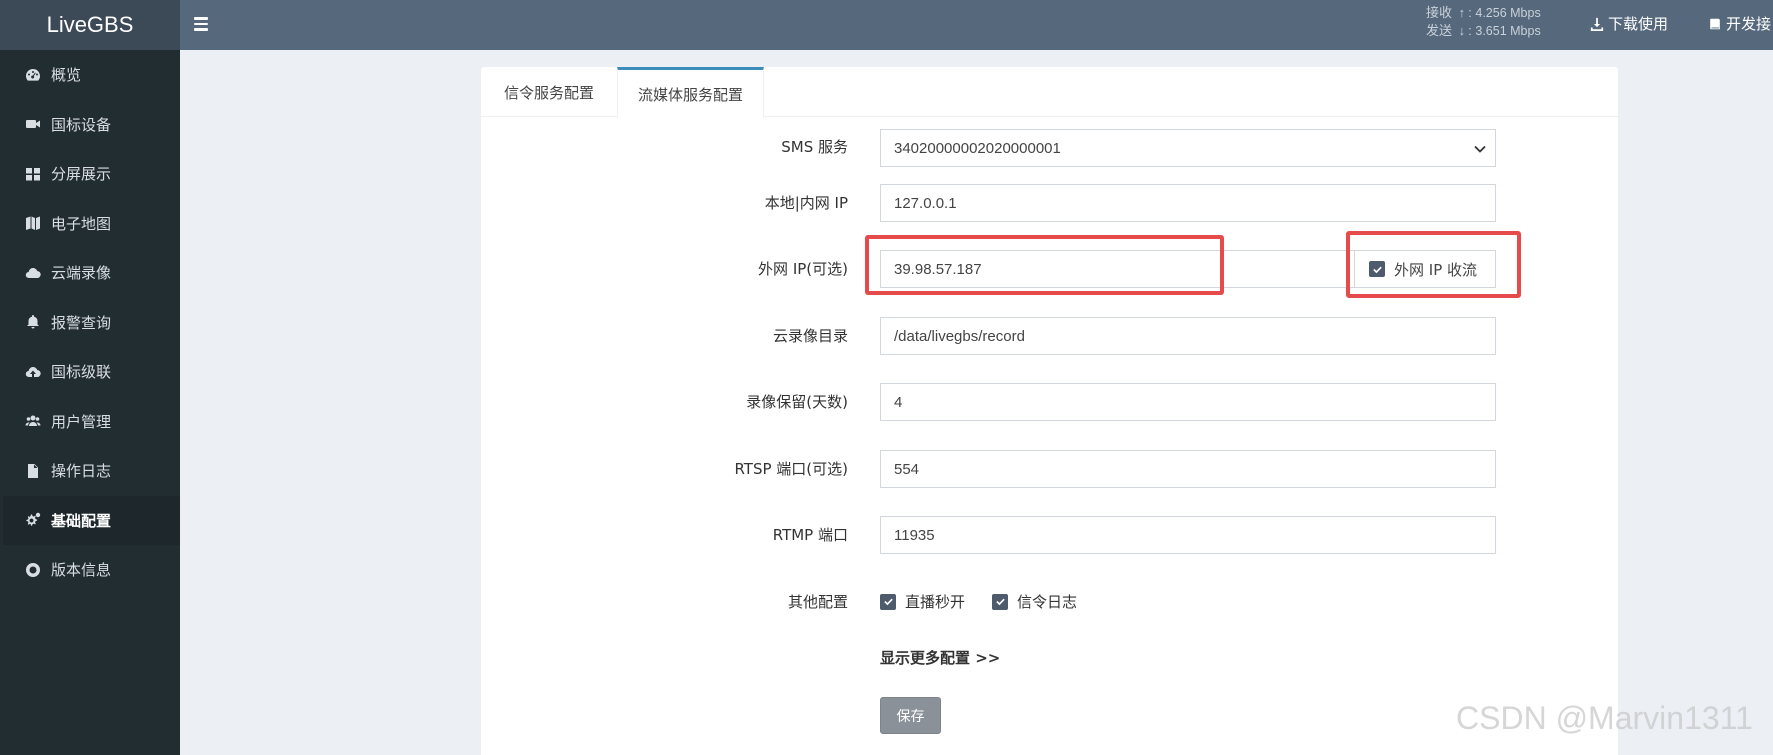  What do you see at coordinates (806, 203) in the screenshot?
I see `local-ip-label: 本地|内网 IP` at bounding box center [806, 203].